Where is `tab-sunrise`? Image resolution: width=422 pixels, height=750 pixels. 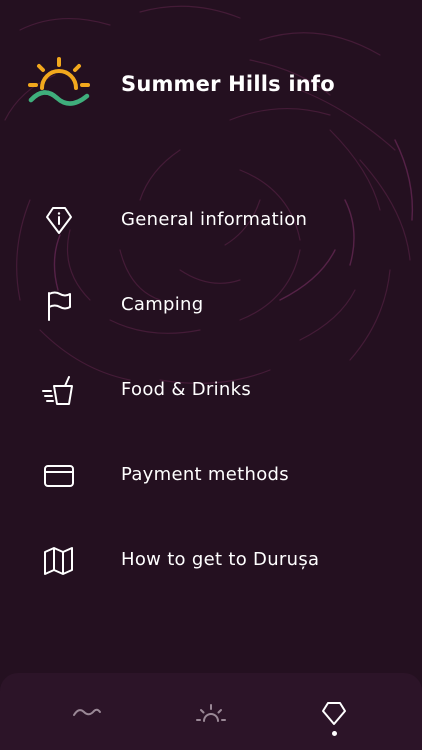 tab-sunrise is located at coordinates (211, 711).